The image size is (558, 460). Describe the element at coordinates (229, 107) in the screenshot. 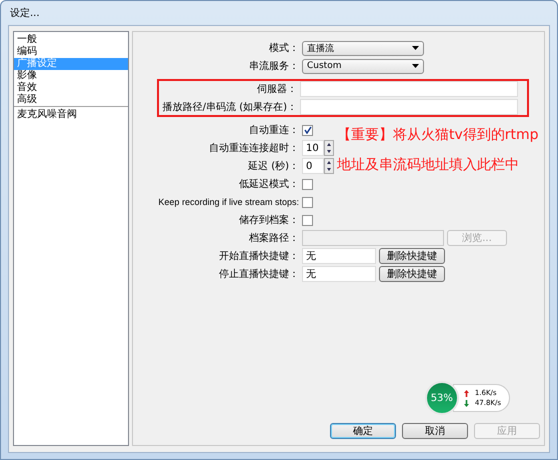

I see `field-label: 播放路径/串码流 (如果存在)：` at that location.